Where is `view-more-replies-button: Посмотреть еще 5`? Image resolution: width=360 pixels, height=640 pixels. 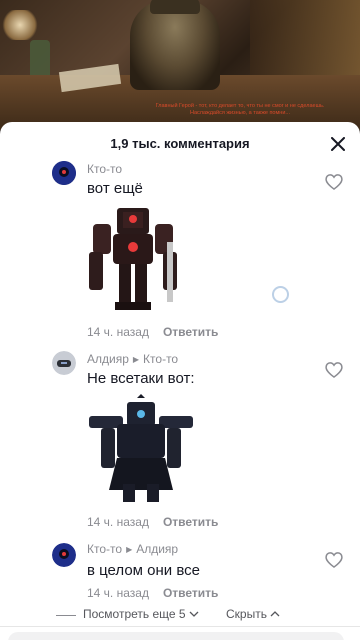 view-more-replies-button: Посмотреть еще 5 is located at coordinates (141, 614).